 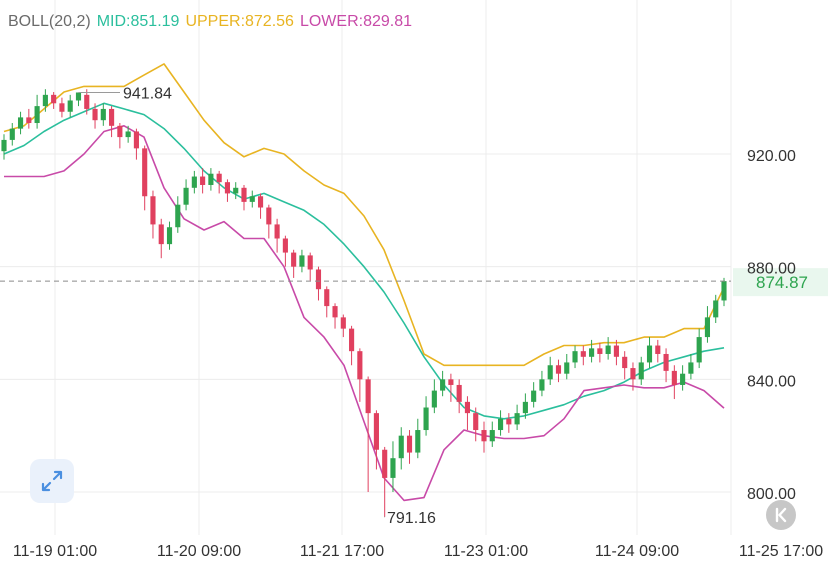 I want to click on back-arrow-icon, so click(x=781, y=515).